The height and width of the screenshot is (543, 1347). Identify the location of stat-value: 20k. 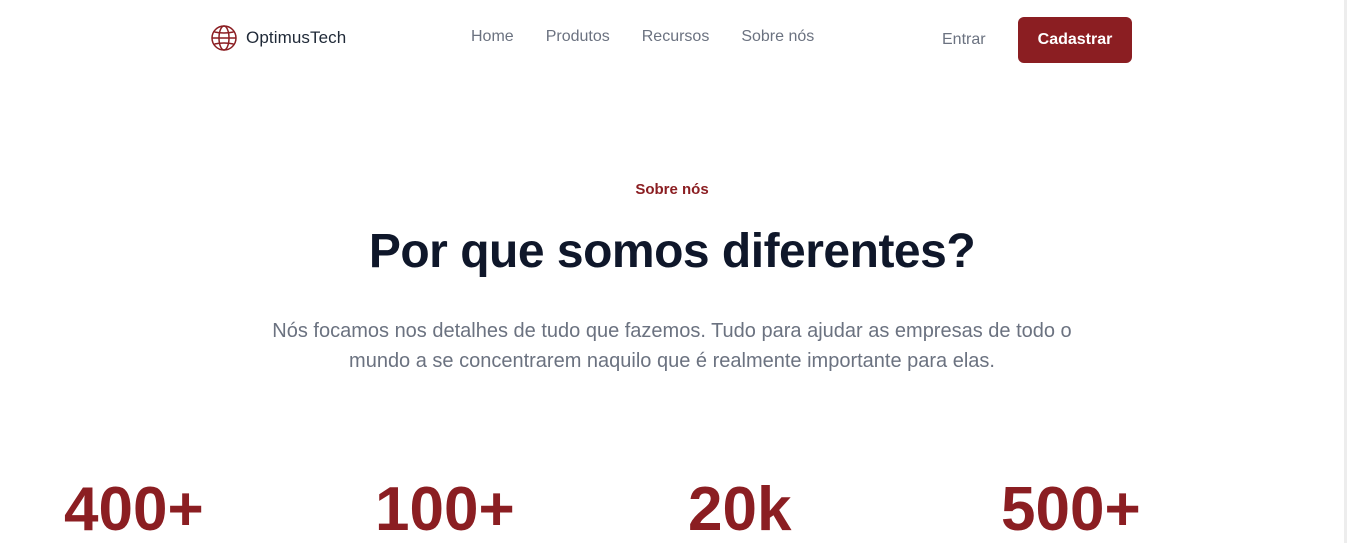
(740, 509).